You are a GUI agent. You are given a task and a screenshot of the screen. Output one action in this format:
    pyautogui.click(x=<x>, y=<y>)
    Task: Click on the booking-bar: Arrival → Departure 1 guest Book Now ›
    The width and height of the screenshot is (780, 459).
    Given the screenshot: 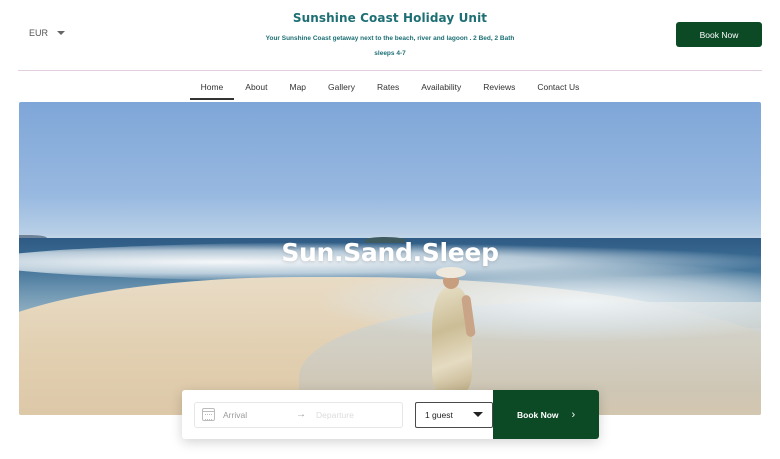 What is the action you would take?
    pyautogui.click(x=390, y=414)
    